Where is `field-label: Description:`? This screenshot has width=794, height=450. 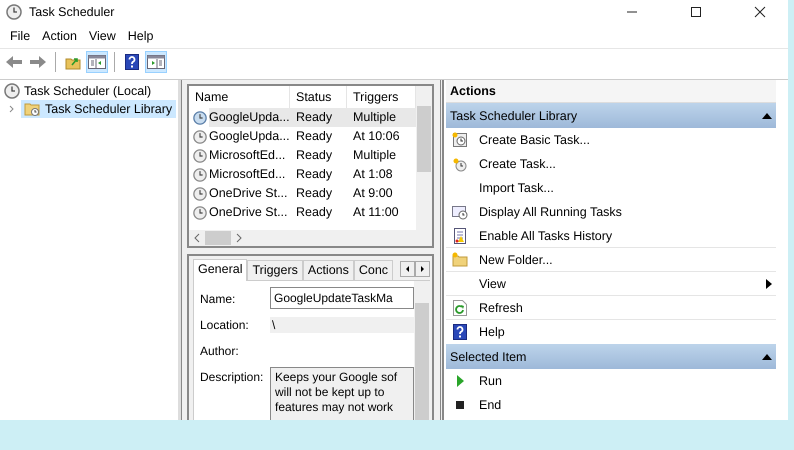
field-label: Description: is located at coordinates (232, 377).